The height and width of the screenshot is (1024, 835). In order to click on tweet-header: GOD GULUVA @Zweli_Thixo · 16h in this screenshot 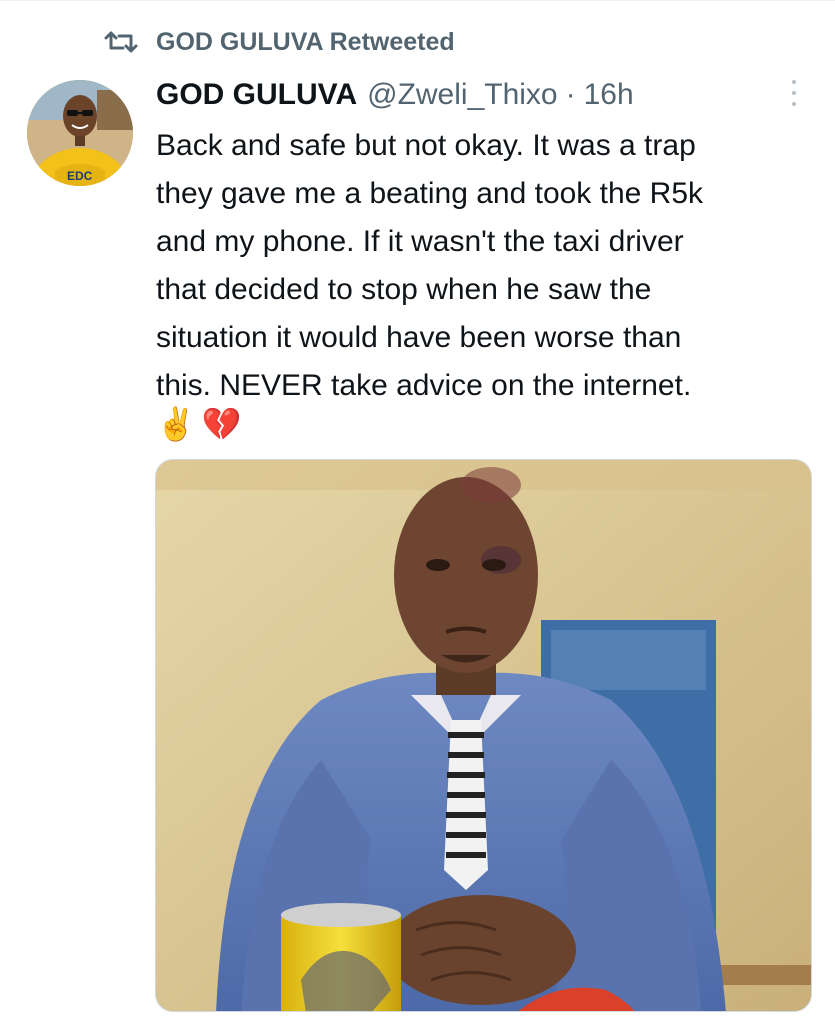, I will do `click(395, 98)`.